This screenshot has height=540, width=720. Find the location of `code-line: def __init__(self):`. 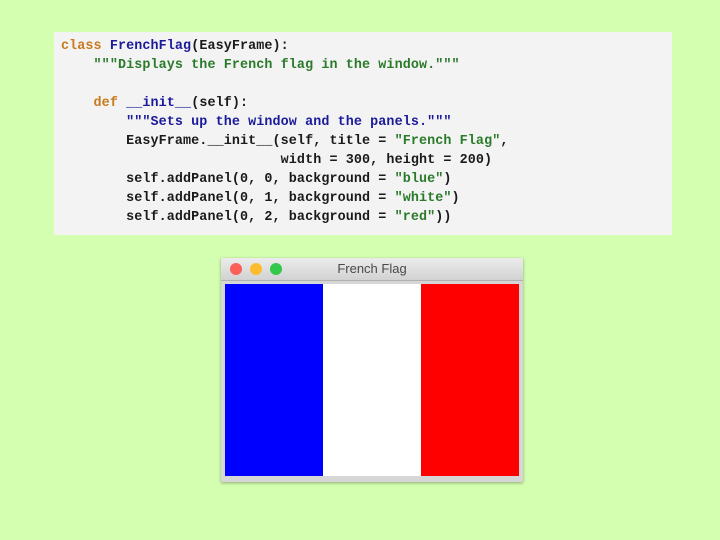

code-line: def __init__(self): is located at coordinates (366, 103).